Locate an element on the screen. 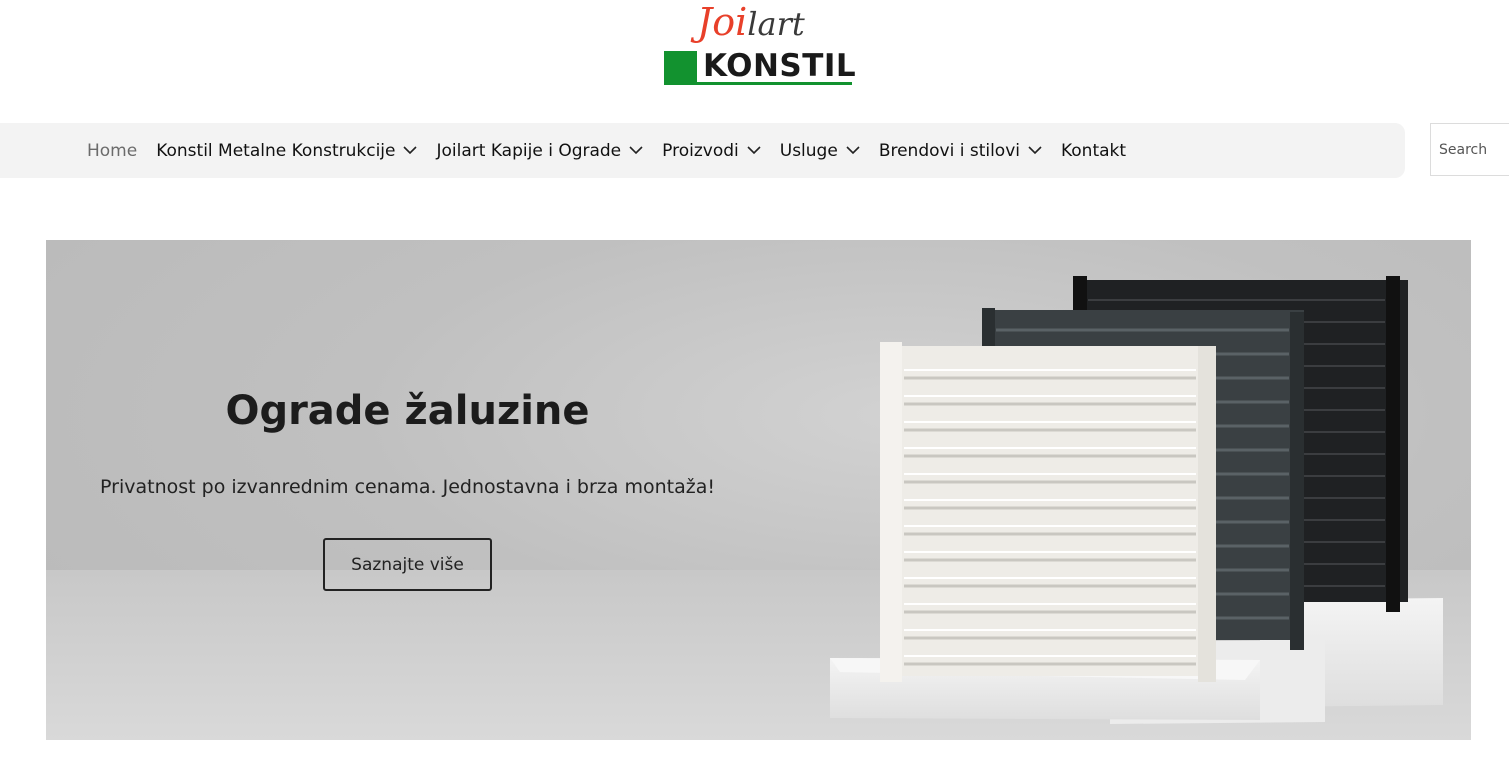  search-input is located at coordinates (1470, 149).